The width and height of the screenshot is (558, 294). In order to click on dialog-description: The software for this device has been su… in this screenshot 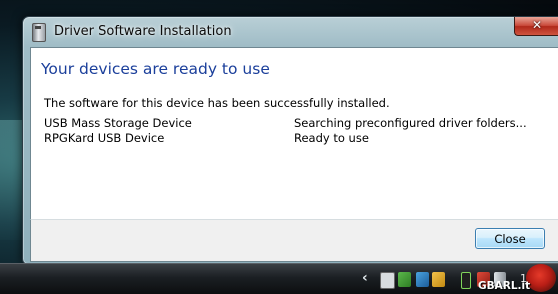, I will do `click(217, 103)`.